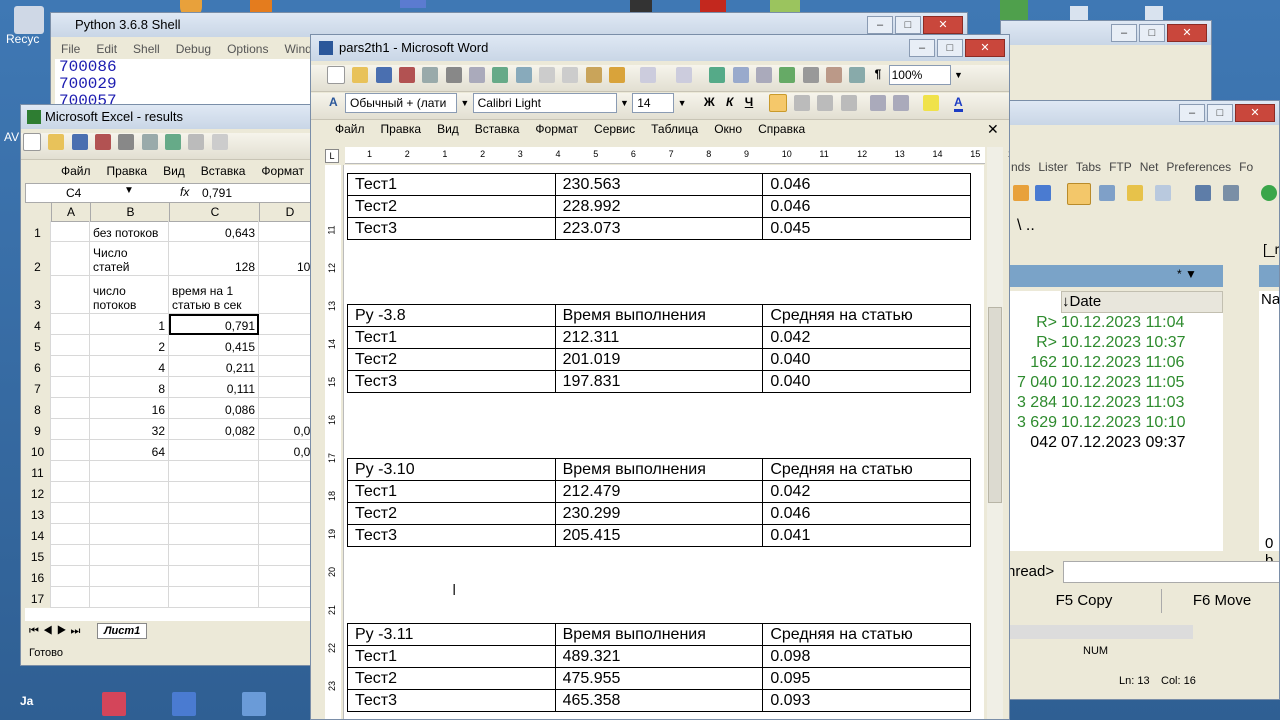 Image resolution: width=1280 pixels, height=720 pixels. Describe the element at coordinates (866, 491) in the screenshot. I see `table-cell: 0.042` at that location.